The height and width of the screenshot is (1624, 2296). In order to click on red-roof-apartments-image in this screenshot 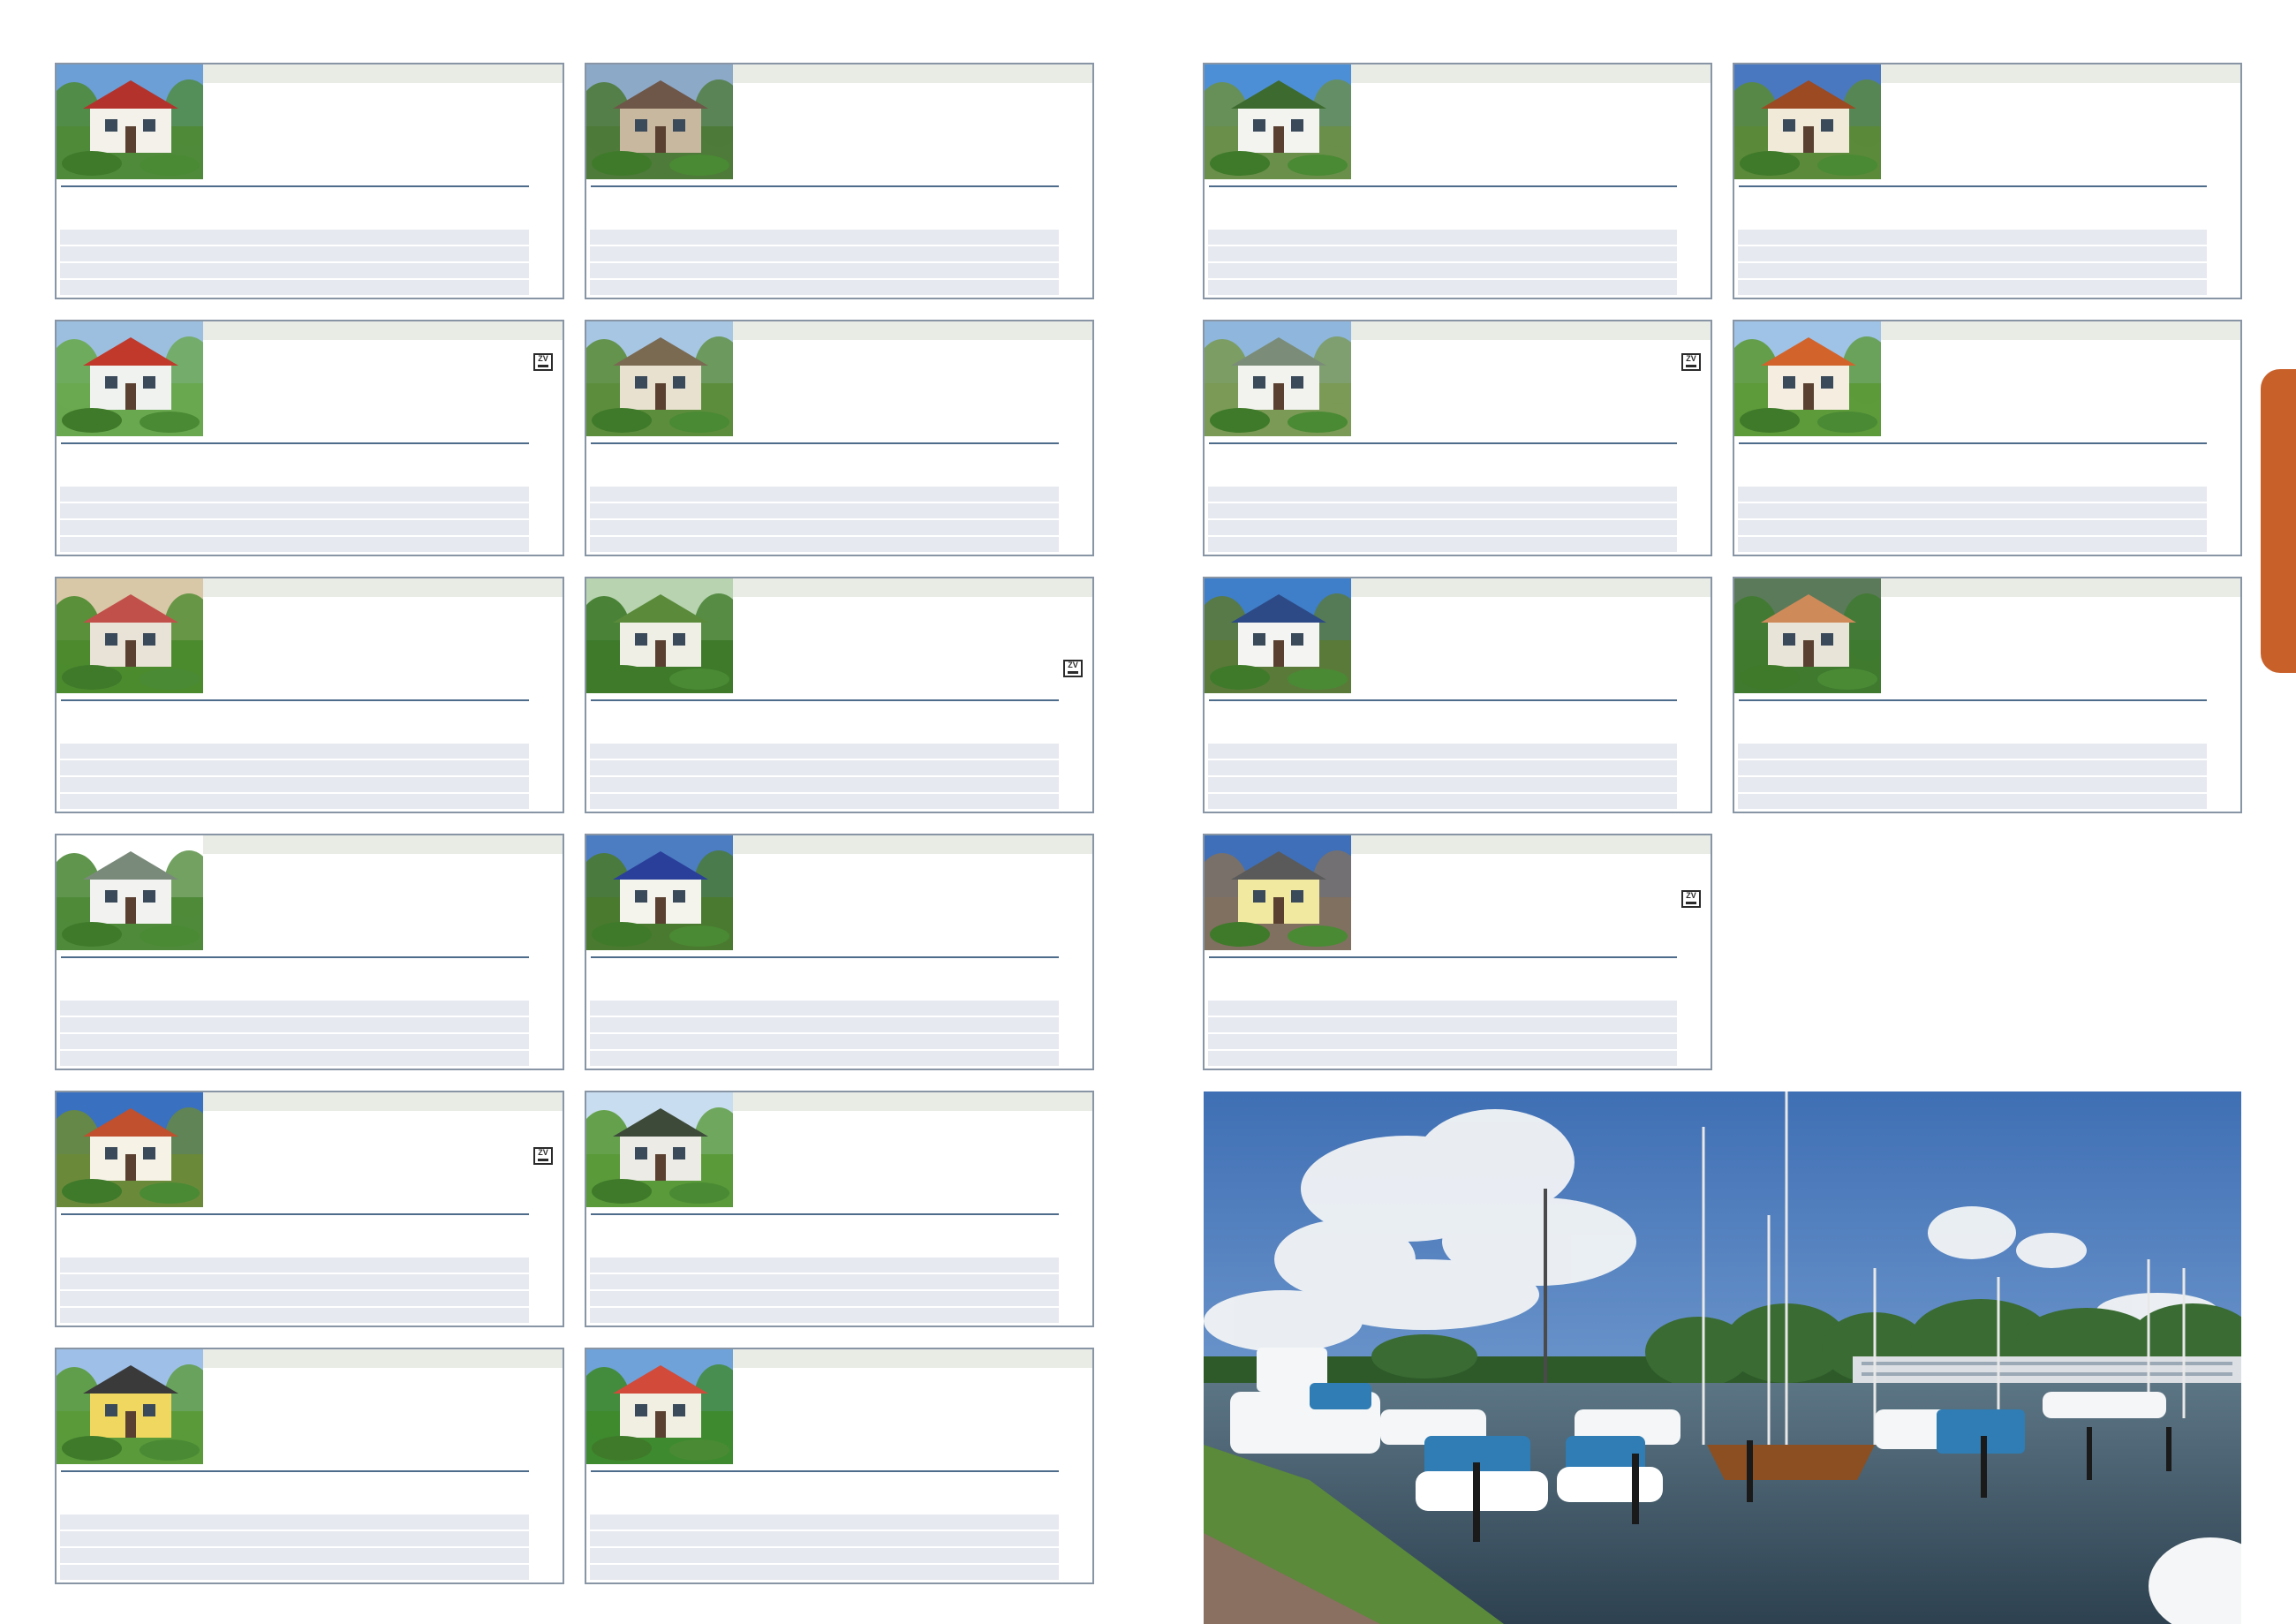, I will do `click(1807, 378)`.